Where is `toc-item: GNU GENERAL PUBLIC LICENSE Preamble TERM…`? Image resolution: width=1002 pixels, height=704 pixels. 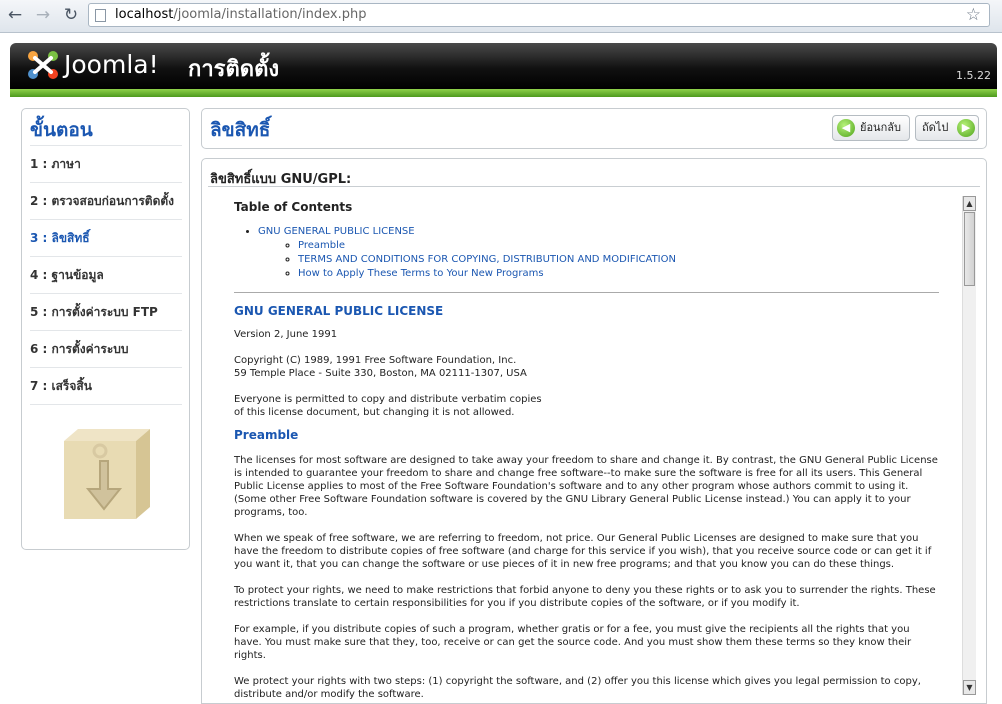
toc-item: GNU GENERAL PUBLIC LICENSE Preamble TERM… is located at coordinates (598, 253).